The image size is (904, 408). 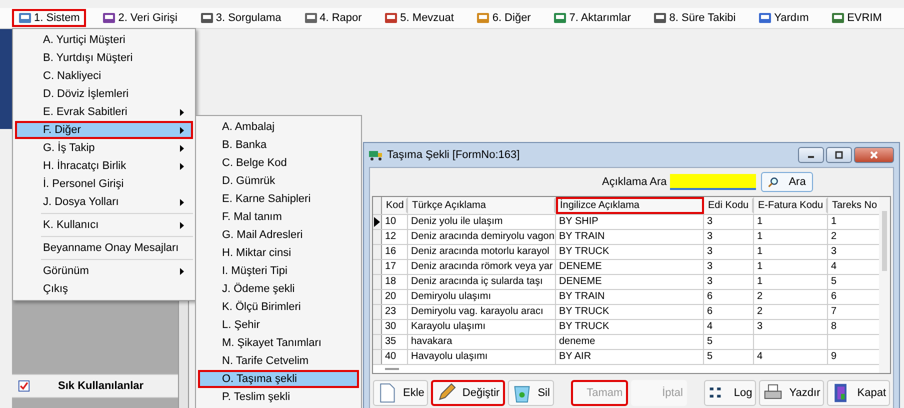 I want to click on table-cell: 40, so click(x=395, y=357).